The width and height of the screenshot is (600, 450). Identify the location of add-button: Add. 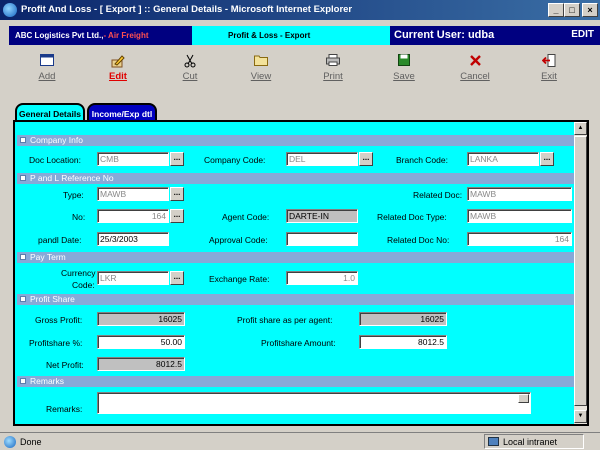
(47, 67).